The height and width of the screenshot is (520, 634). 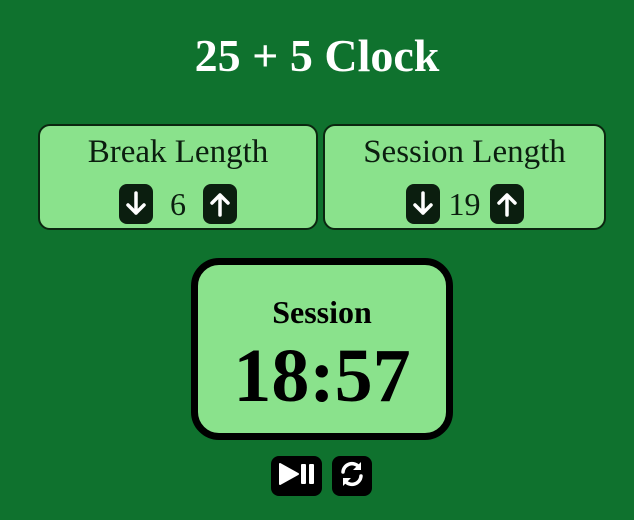 I want to click on play-pause-icon, so click(x=297, y=476).